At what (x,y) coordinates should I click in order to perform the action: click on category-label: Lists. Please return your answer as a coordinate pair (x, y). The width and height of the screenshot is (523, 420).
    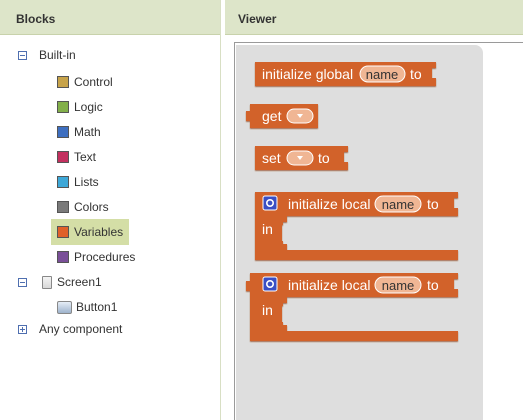
    Looking at the image, I should click on (86, 182).